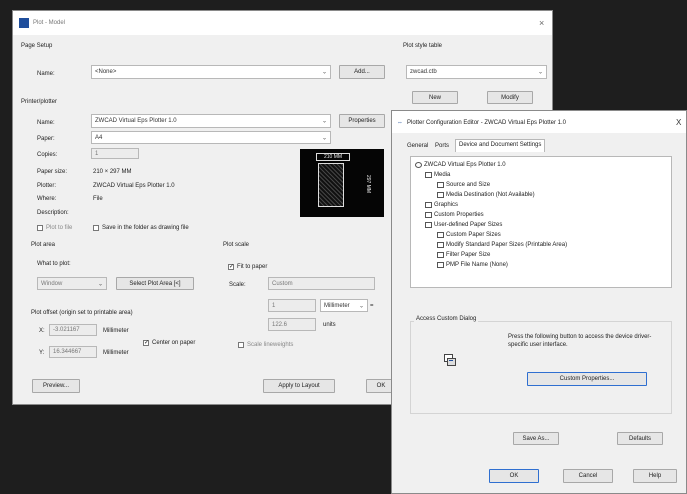  What do you see at coordinates (40, 228) in the screenshot?
I see `plot-to-file-checkbox` at bounding box center [40, 228].